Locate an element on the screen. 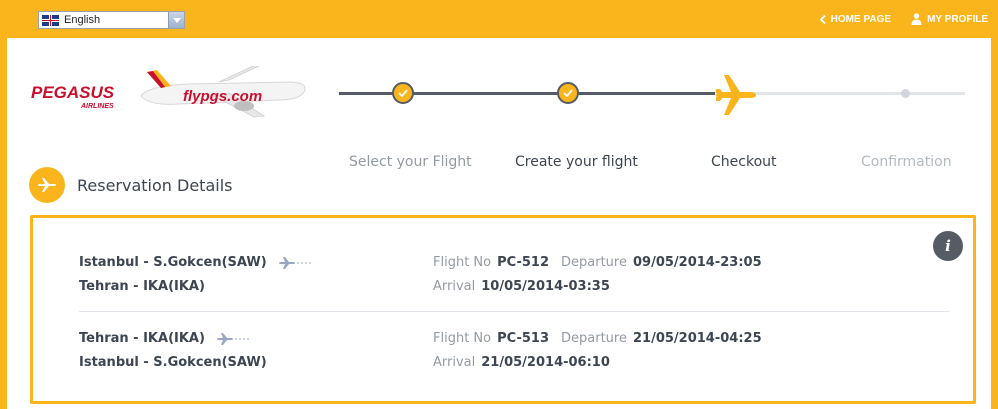 The height and width of the screenshot is (409, 998). step-4-label: Confirmation is located at coordinates (906, 162).